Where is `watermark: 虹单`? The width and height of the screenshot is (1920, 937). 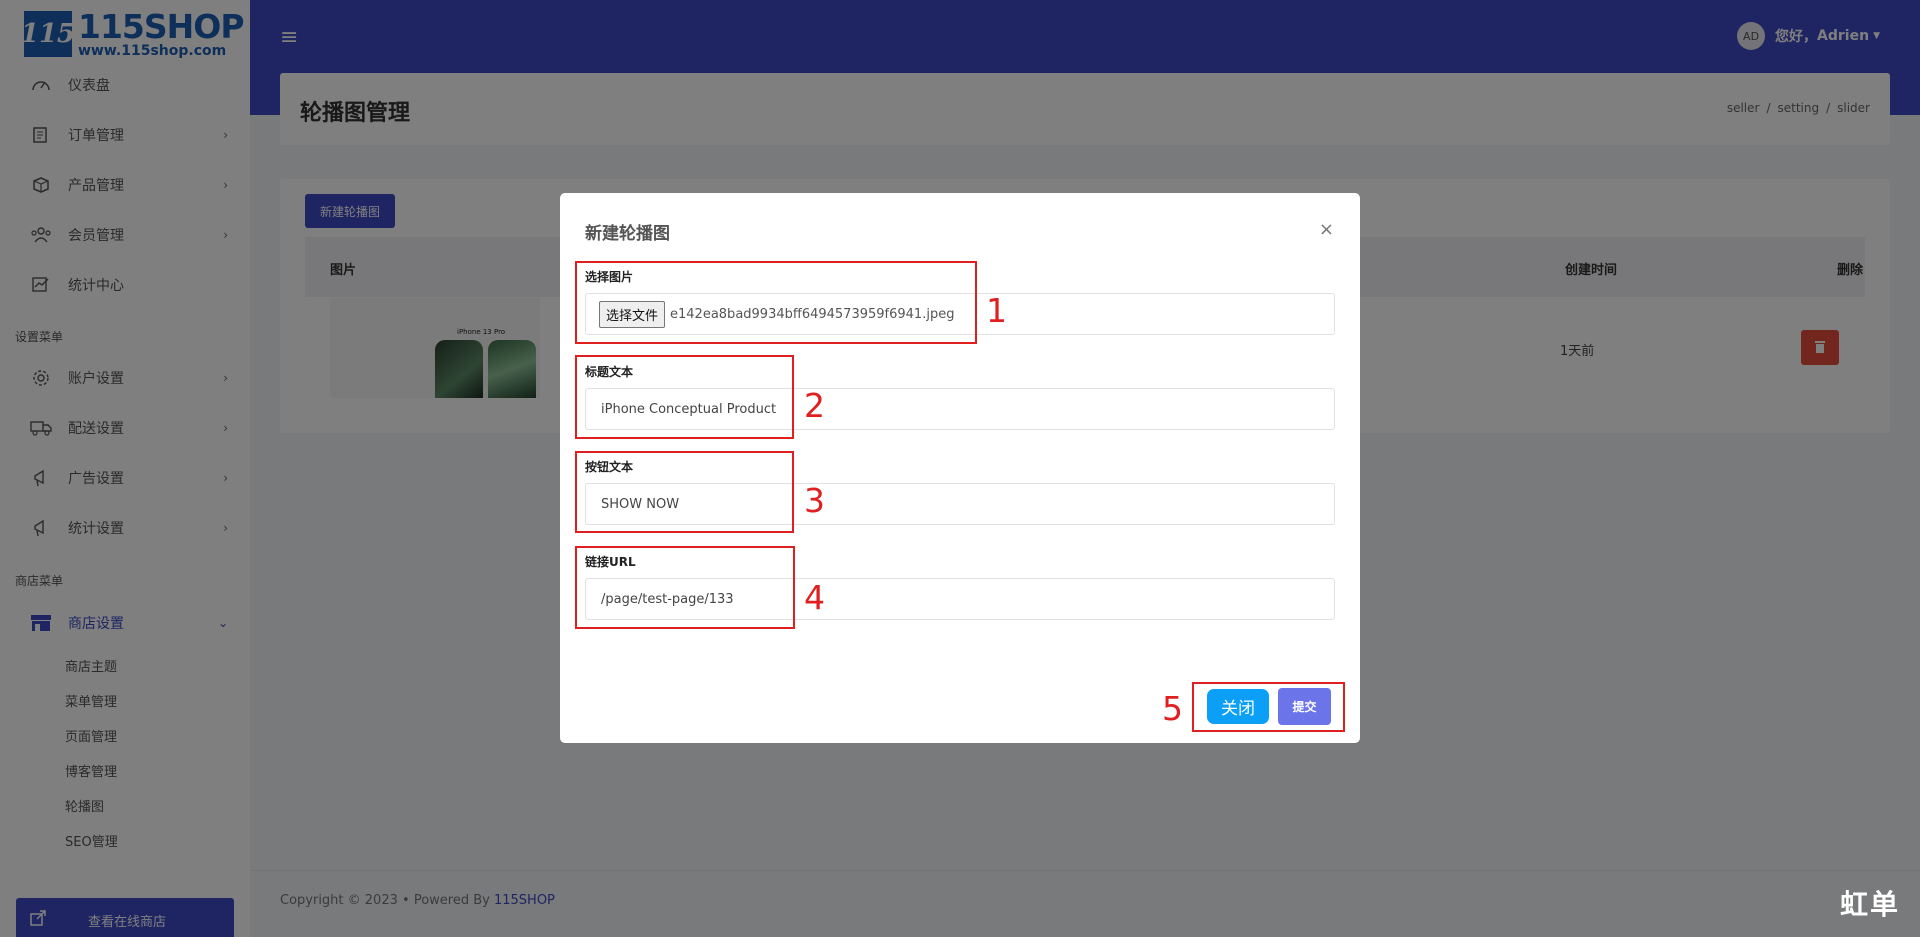 watermark: 虹单 is located at coordinates (1869, 904).